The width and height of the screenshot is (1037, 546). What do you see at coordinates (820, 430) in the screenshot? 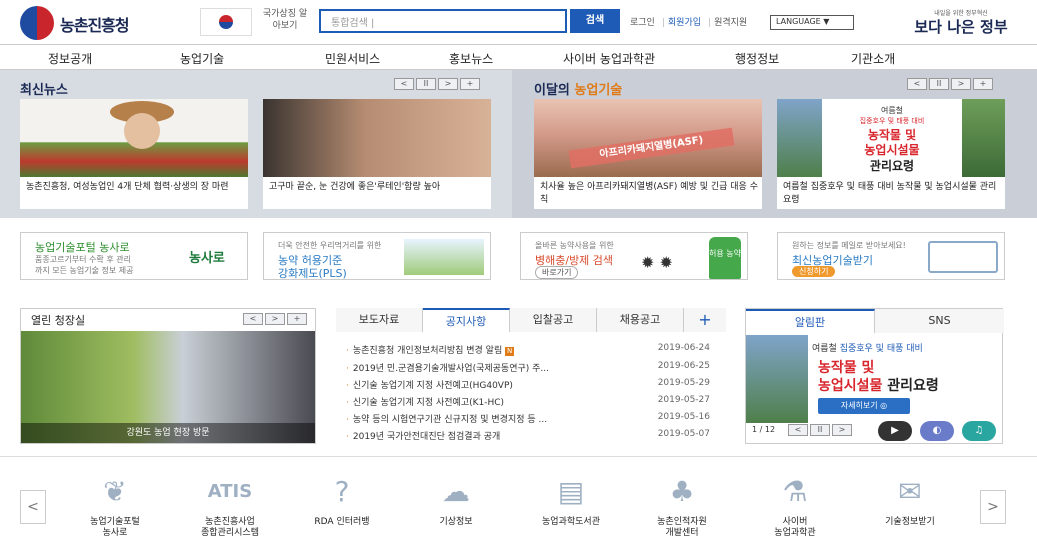
I see `alert-pause-button: II` at bounding box center [820, 430].